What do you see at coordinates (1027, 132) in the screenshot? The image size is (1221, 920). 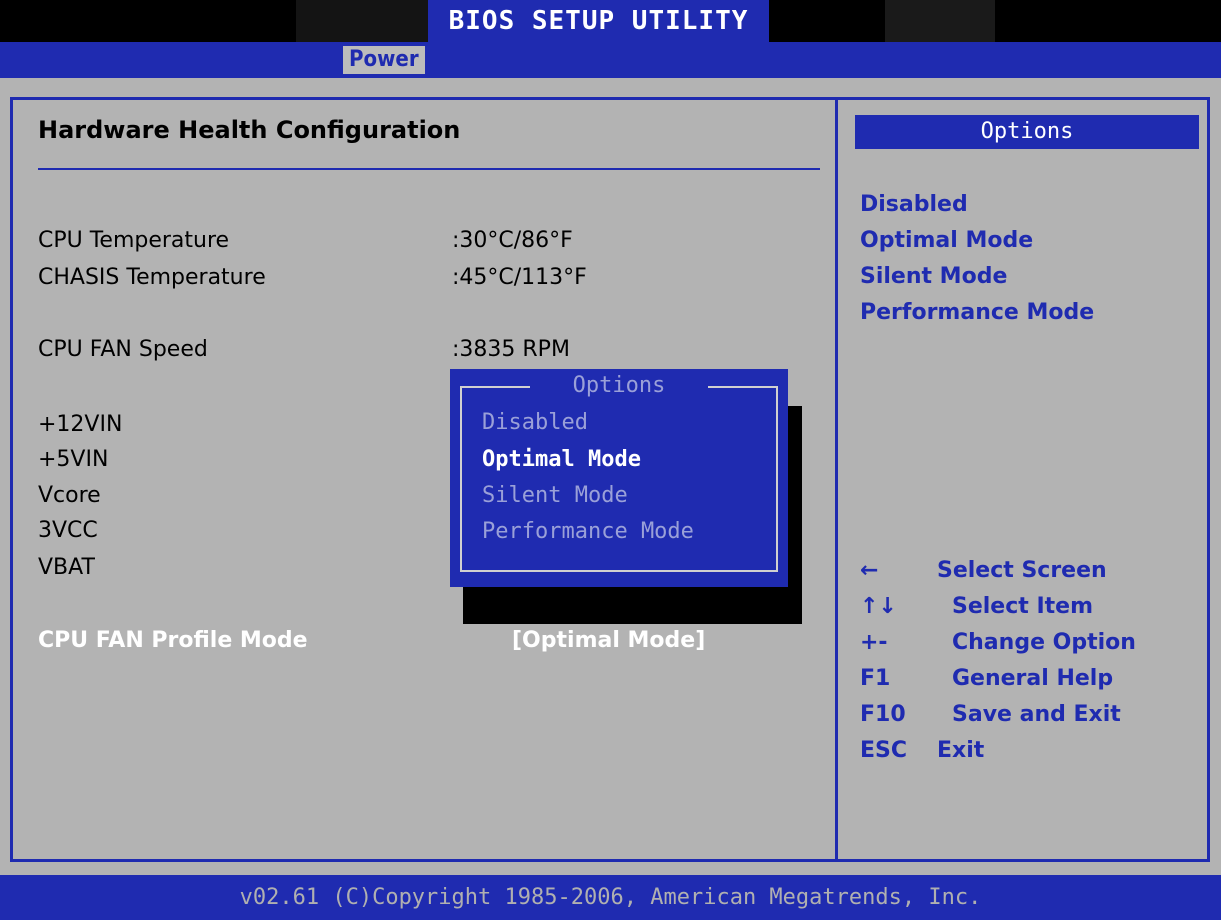 I see `help-panel-header: Options` at bounding box center [1027, 132].